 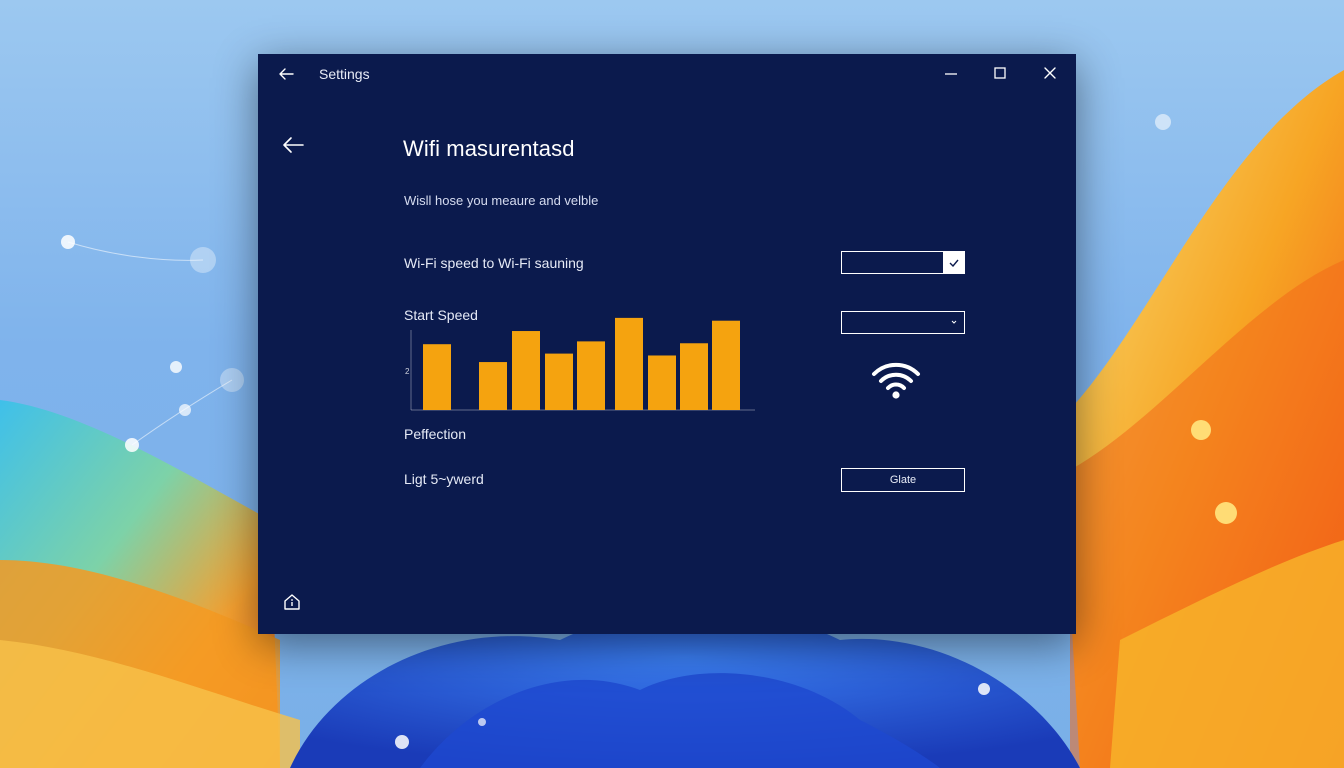 What do you see at coordinates (444, 479) in the screenshot?
I see `ligt-label: Ligt 5~ywerd` at bounding box center [444, 479].